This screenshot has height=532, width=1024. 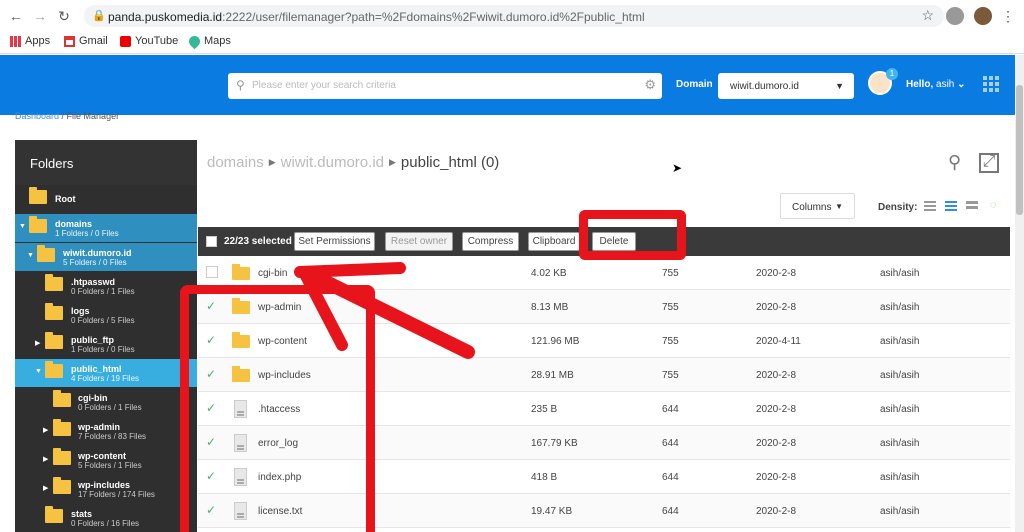 I want to click on star-icon: ☆, so click(x=927, y=15).